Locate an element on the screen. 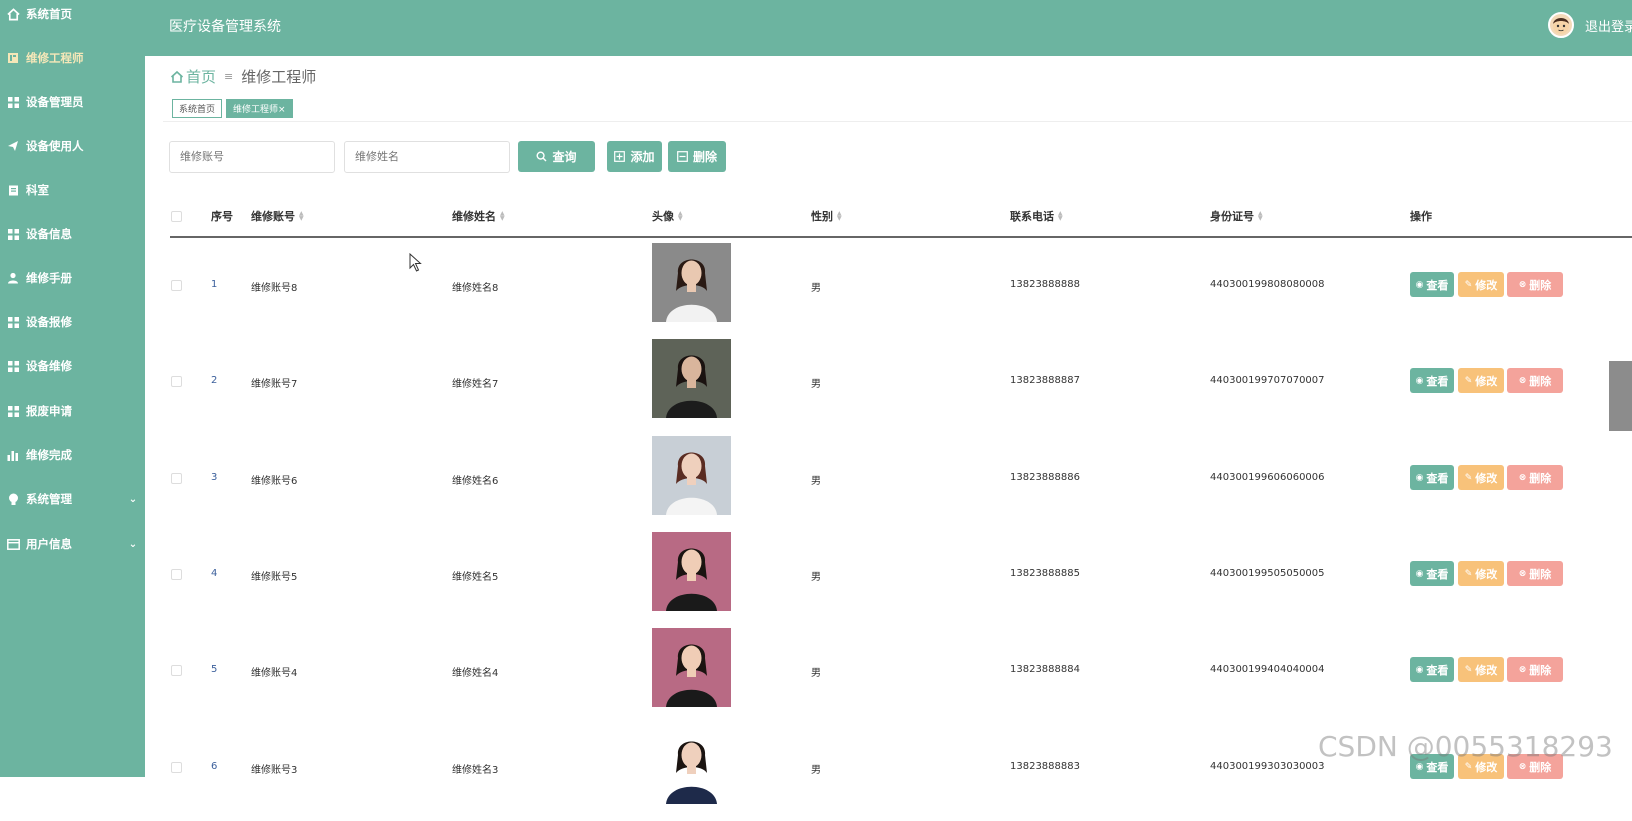 This screenshot has height=821, width=1632. row-idcard: 440300199707070007 is located at coordinates (1267, 380).